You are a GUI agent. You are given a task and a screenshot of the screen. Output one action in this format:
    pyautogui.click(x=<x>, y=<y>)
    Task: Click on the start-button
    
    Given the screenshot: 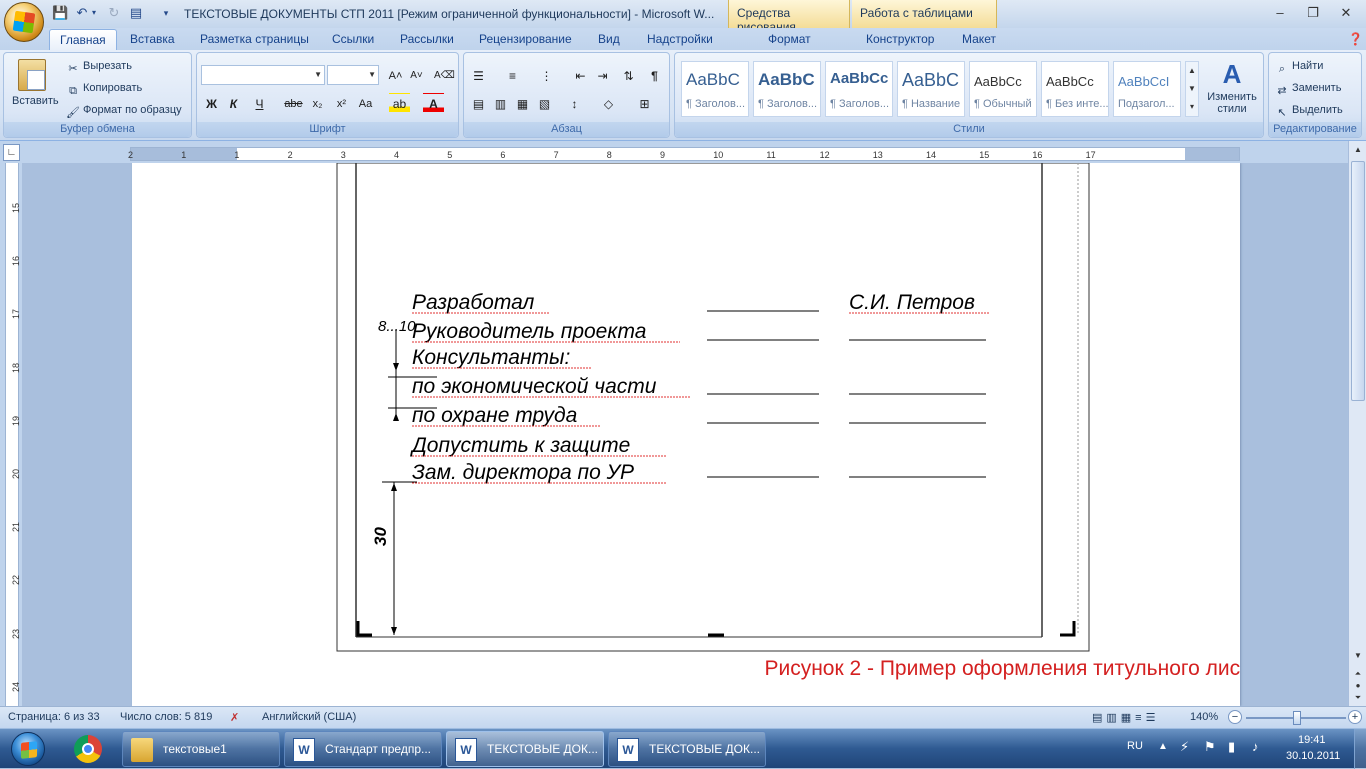 What is the action you would take?
    pyautogui.click(x=28, y=749)
    